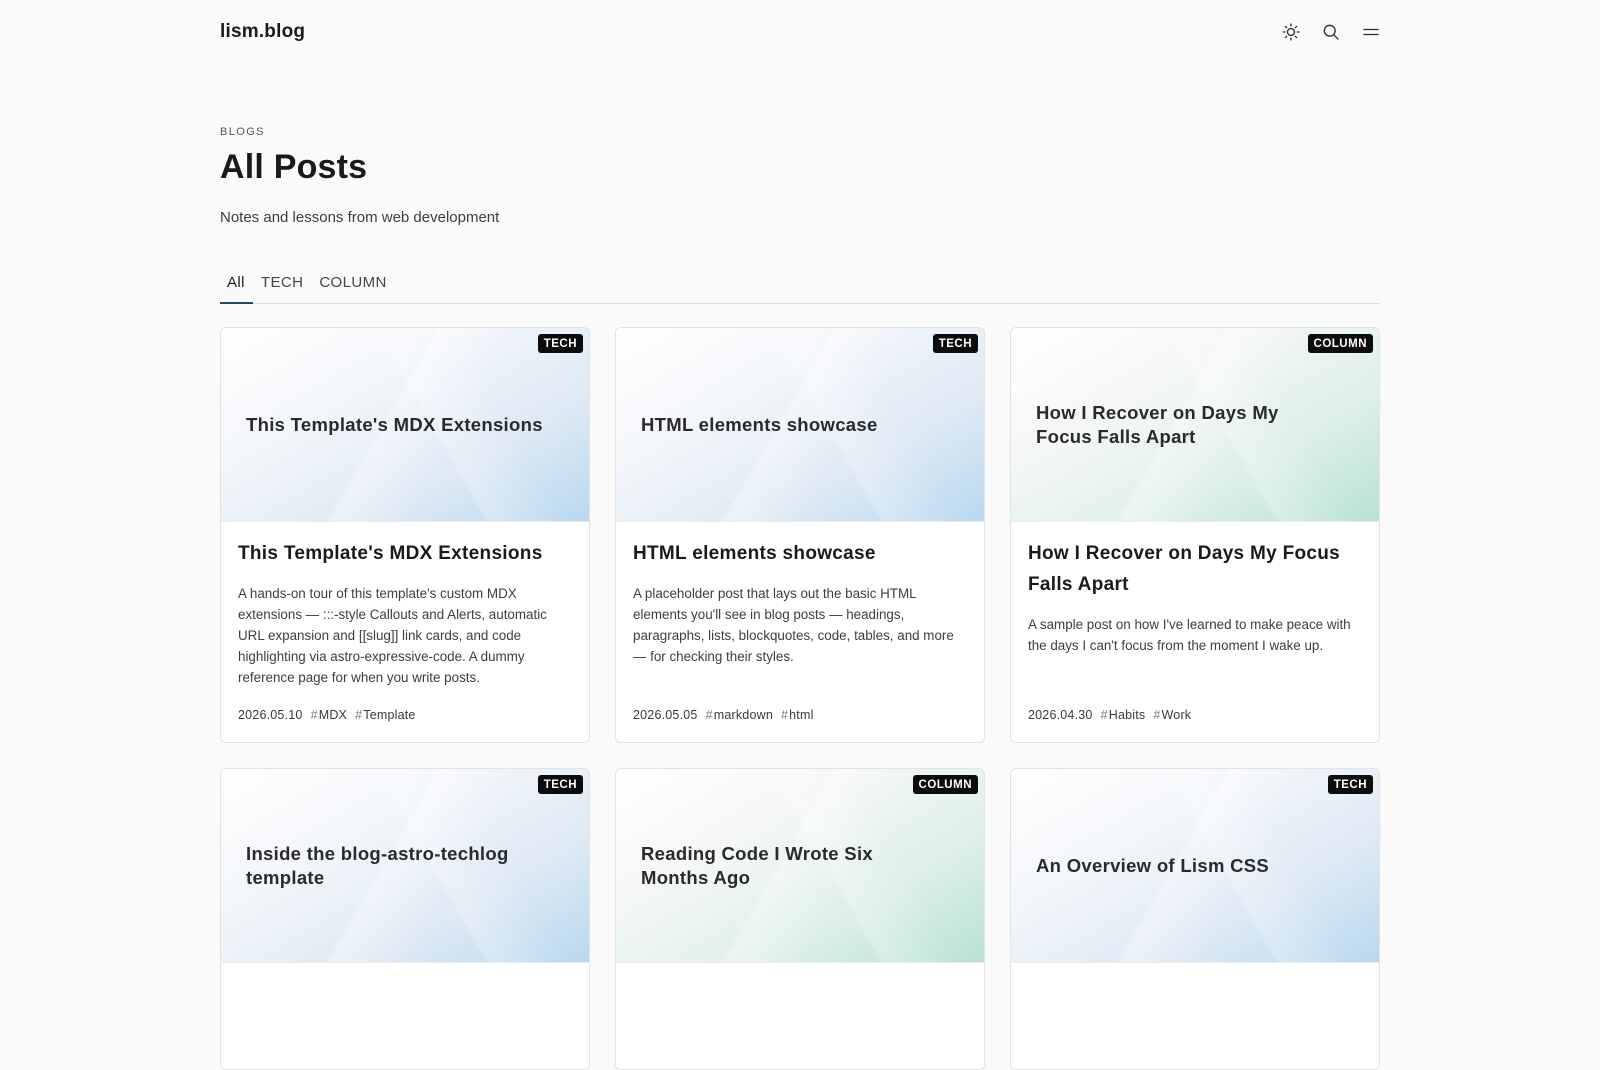  Describe the element at coordinates (352, 286) in the screenshot. I see `tab-column: COLUMN` at that location.